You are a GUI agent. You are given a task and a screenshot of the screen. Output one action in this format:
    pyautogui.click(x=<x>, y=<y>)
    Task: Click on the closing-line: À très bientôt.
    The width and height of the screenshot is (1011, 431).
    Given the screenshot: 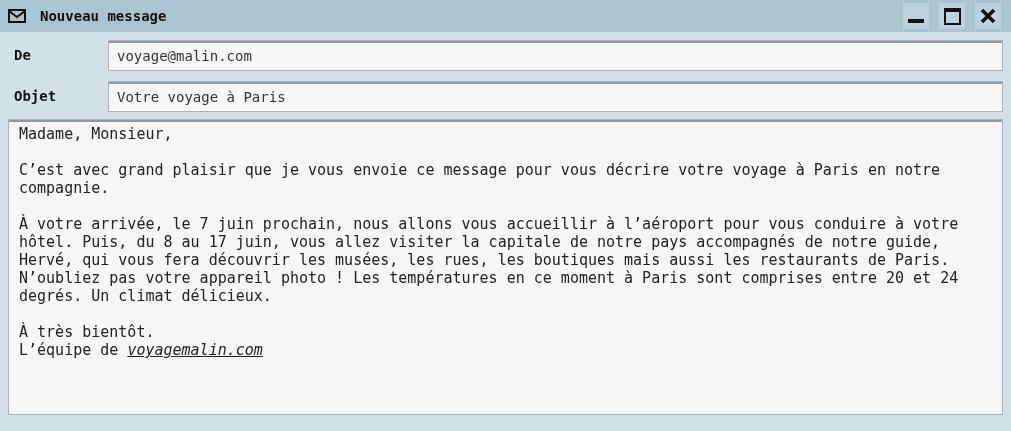 What is the action you would take?
    pyautogui.click(x=87, y=332)
    